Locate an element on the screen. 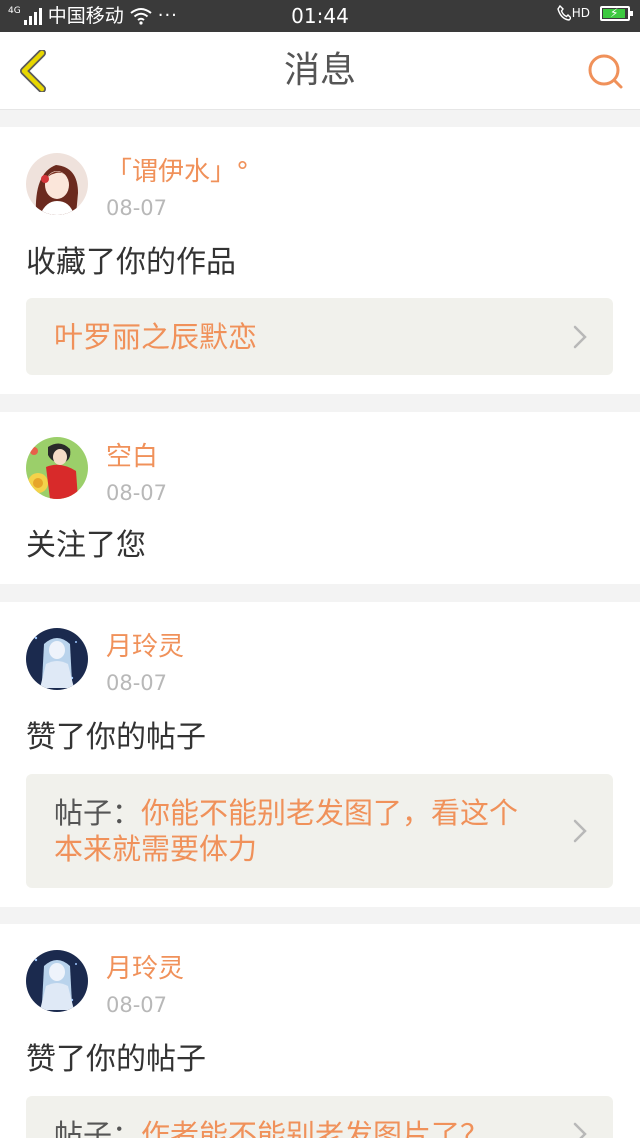 This screenshot has width=640, height=1138. referenced-post: 帖子：作者能不能别老发图片了？ is located at coordinates (319, 1117).